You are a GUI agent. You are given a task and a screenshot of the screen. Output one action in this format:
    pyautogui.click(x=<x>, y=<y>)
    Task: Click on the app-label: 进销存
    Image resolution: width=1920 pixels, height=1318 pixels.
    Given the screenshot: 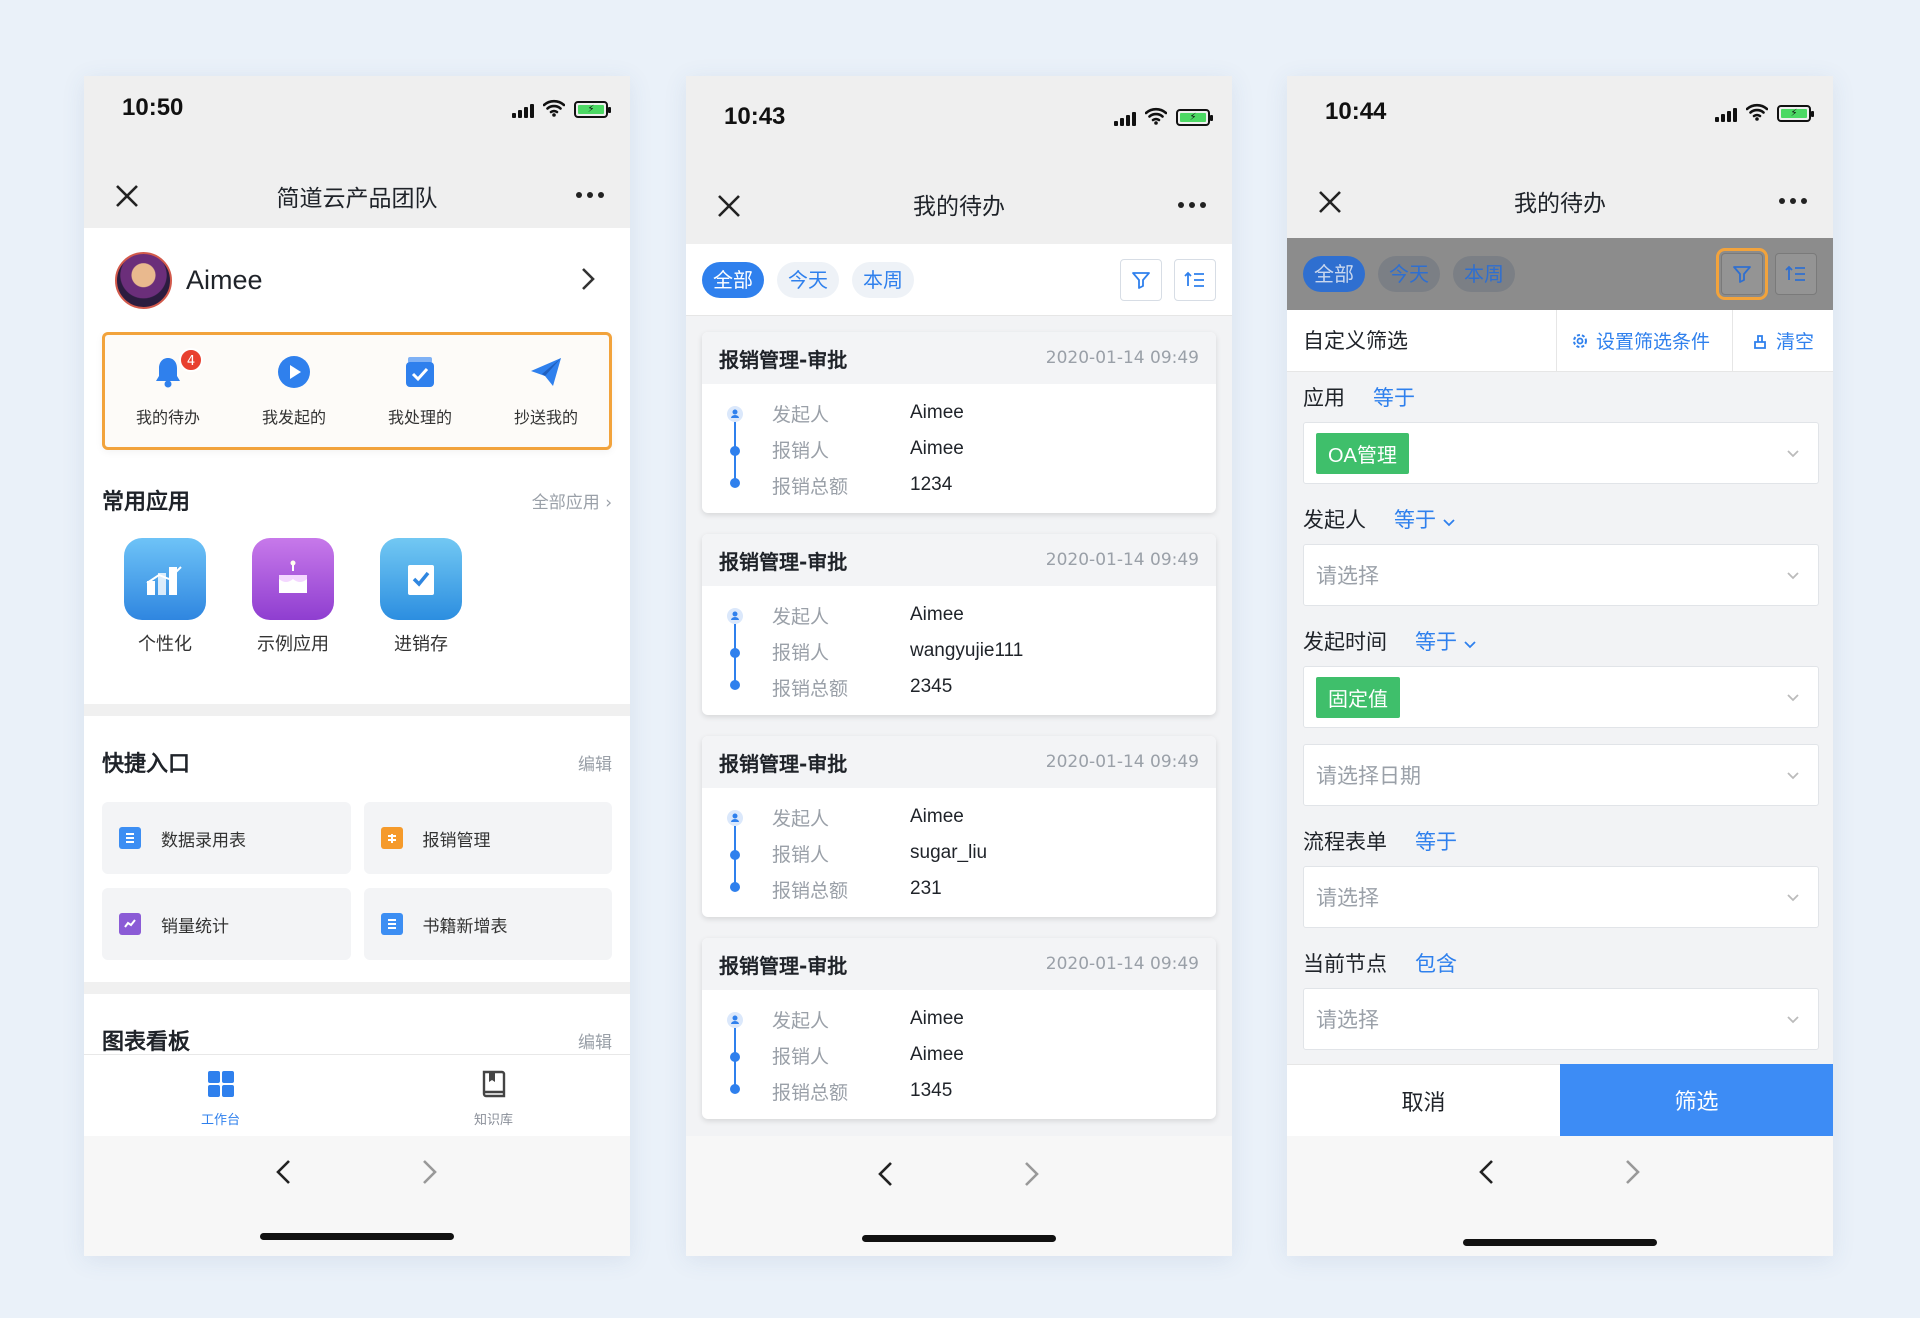 What is the action you would take?
    pyautogui.click(x=421, y=644)
    